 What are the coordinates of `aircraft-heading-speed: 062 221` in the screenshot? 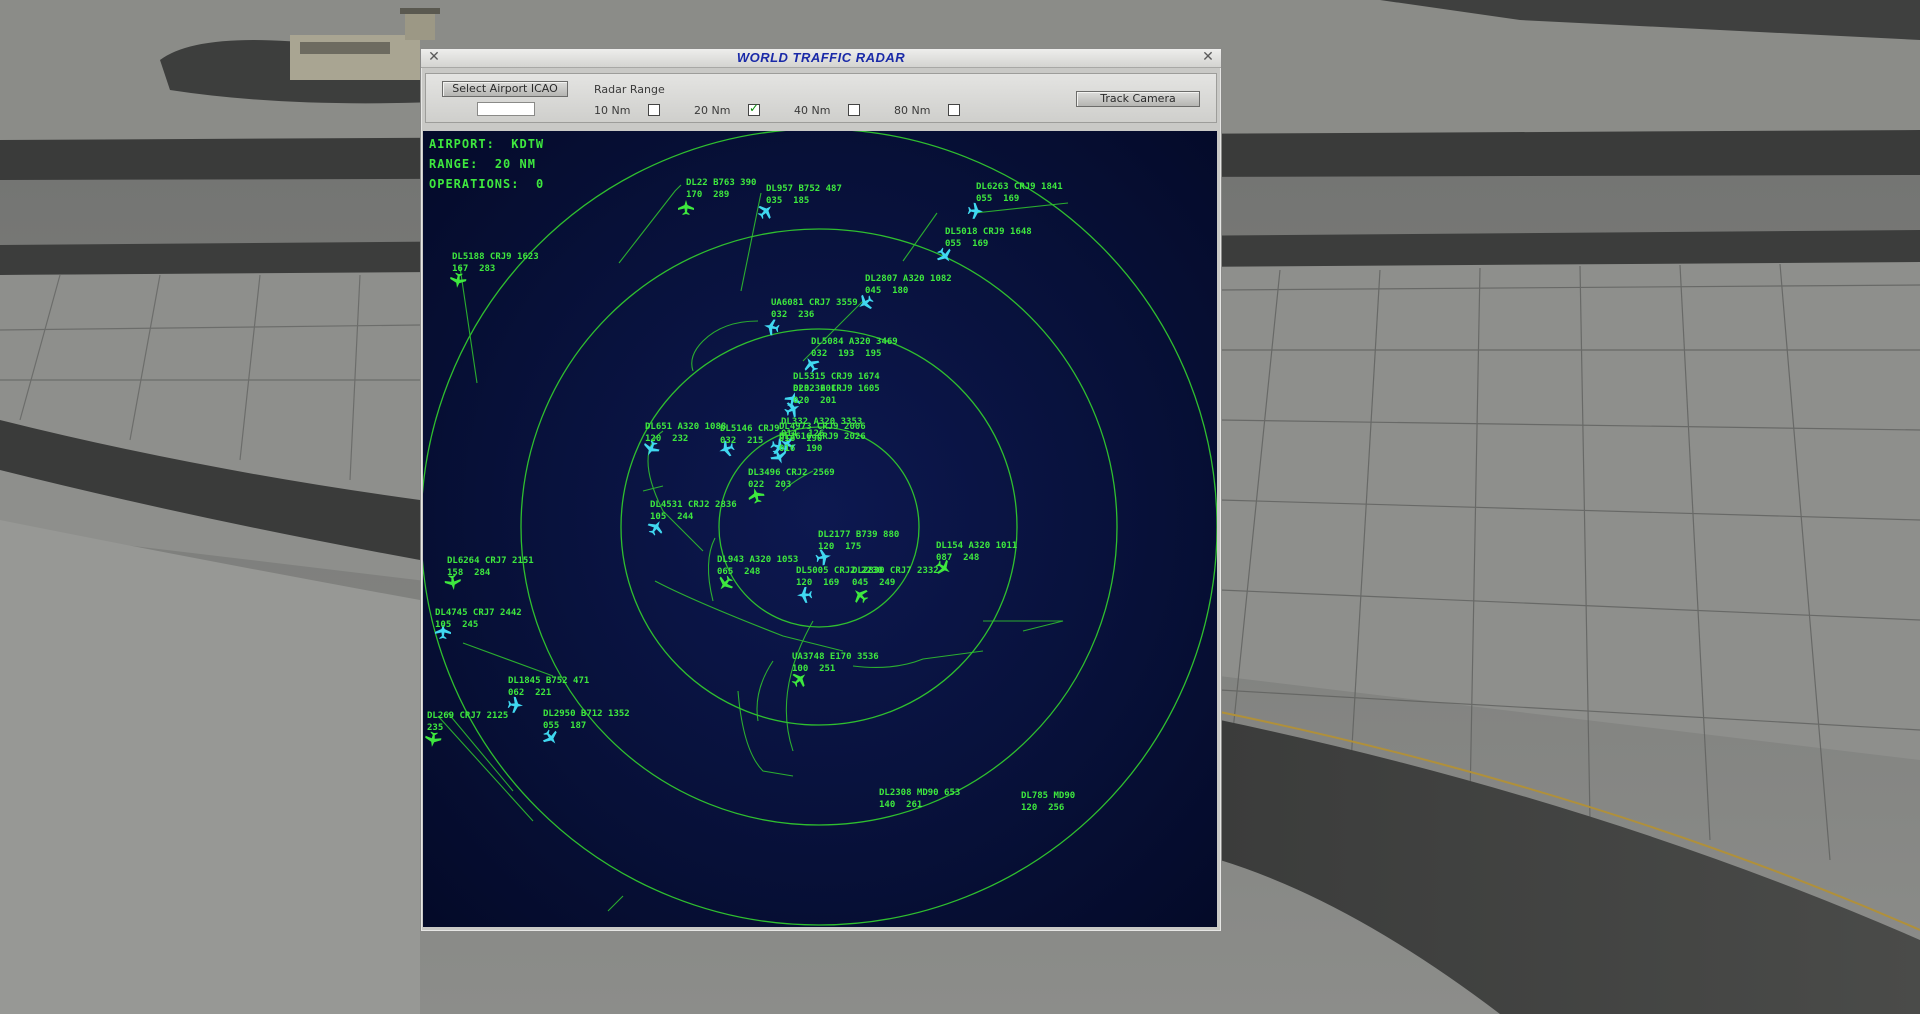 It's located at (530, 693).